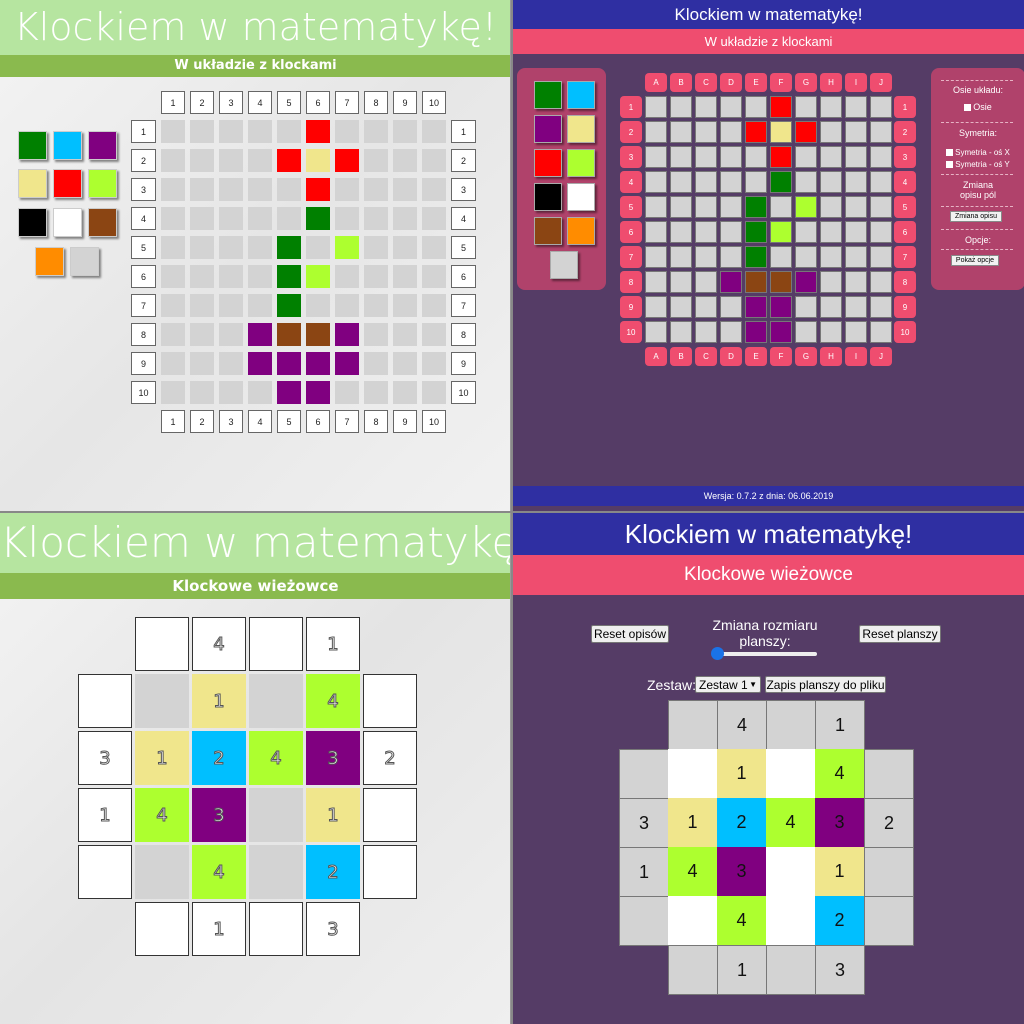  Describe the element at coordinates (825, 684) in the screenshot. I see `save-board-button: Zapis planszy do pliku` at that location.